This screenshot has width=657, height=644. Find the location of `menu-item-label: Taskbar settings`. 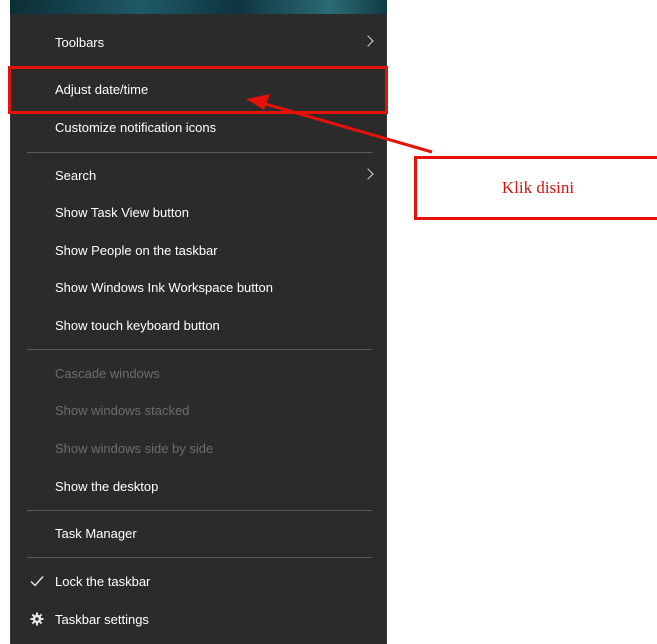

menu-item-label: Taskbar settings is located at coordinates (102, 619).